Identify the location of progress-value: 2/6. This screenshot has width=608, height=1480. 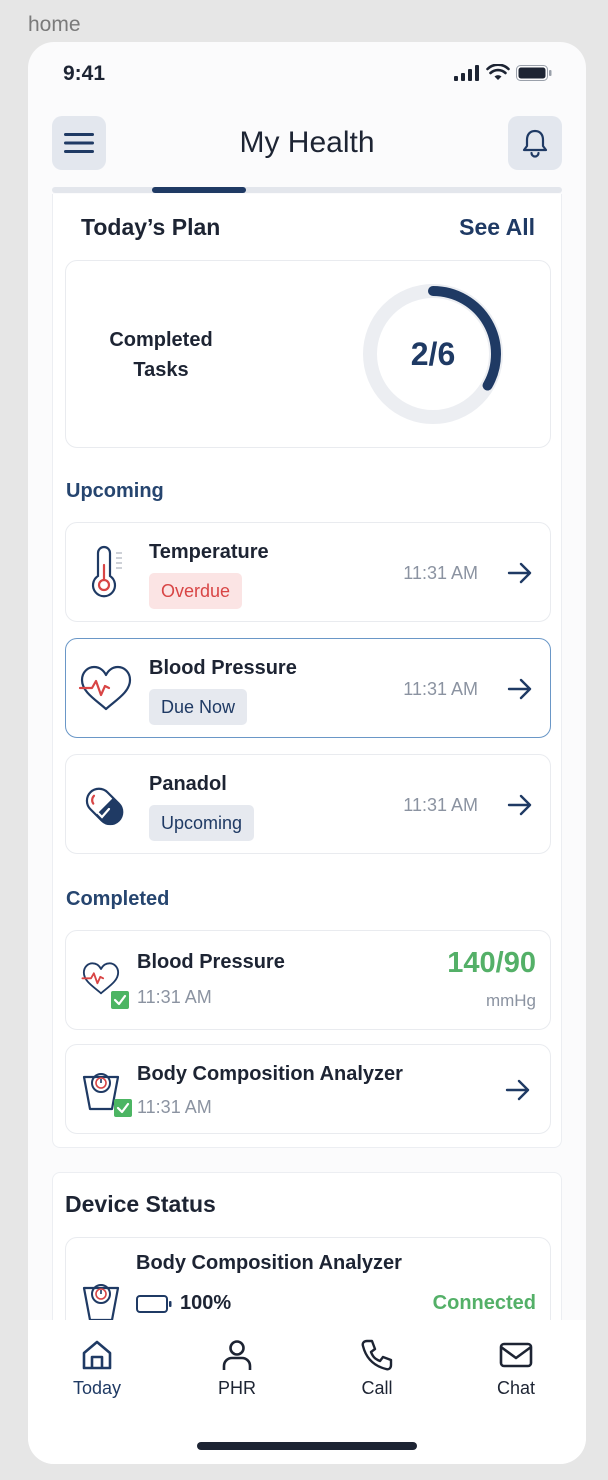
(433, 353).